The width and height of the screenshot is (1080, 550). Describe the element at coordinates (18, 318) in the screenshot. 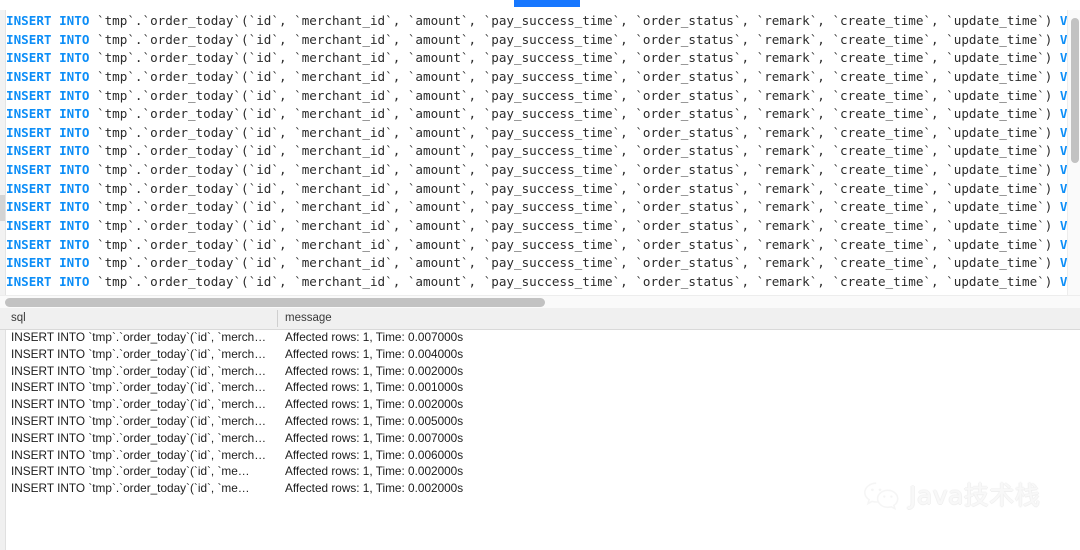

I see `column-header-sql: sql` at that location.